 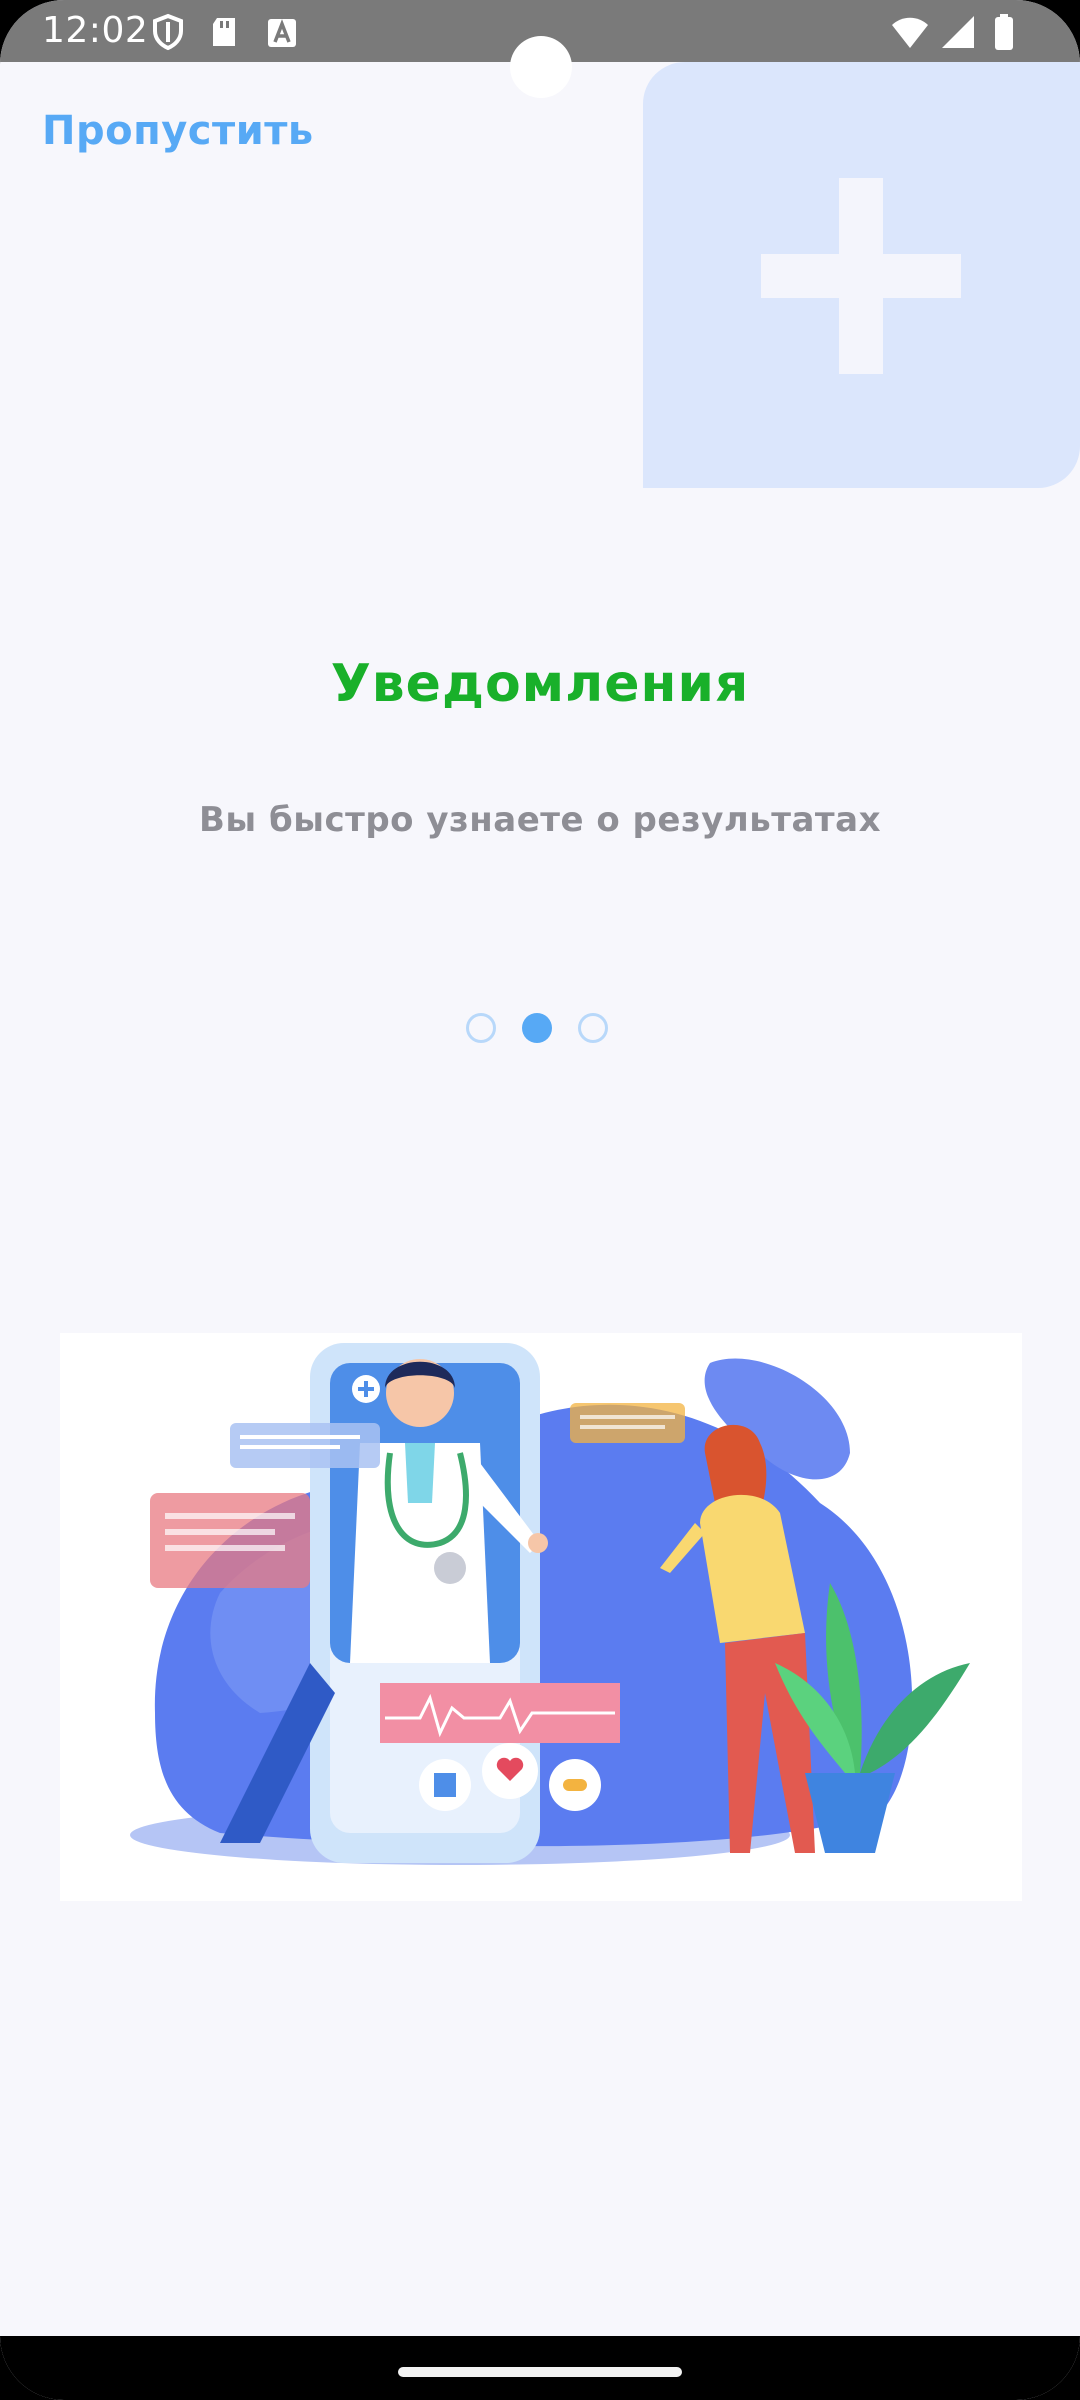 I want to click on battery-icon, so click(x=1004, y=32).